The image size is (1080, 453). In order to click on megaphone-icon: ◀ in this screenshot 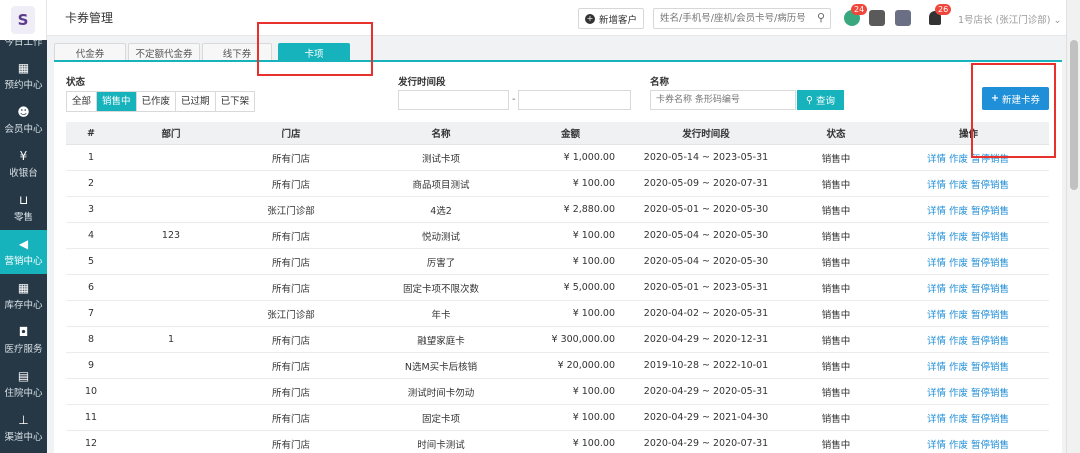, I will do `click(23, 244)`.